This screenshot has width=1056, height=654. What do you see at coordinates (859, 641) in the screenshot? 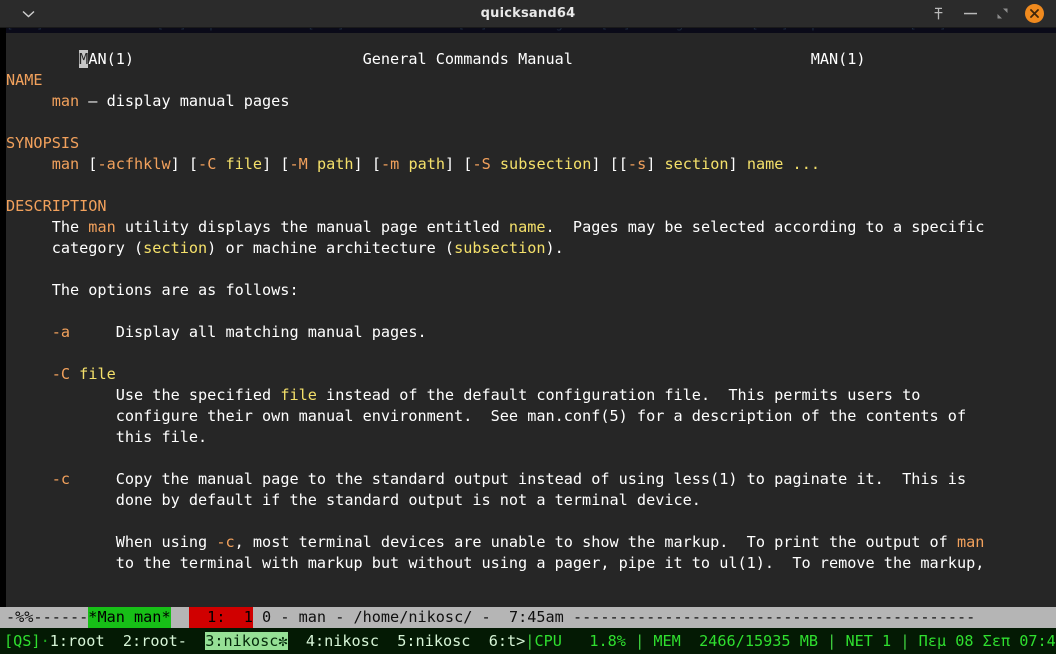
I see `tmux-net-label: NET` at bounding box center [859, 641].